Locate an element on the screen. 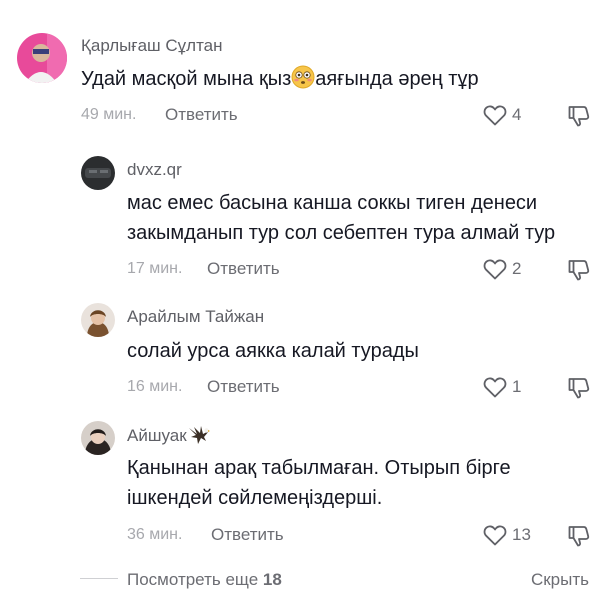  comment-time: 36 мин. is located at coordinates (155, 534).